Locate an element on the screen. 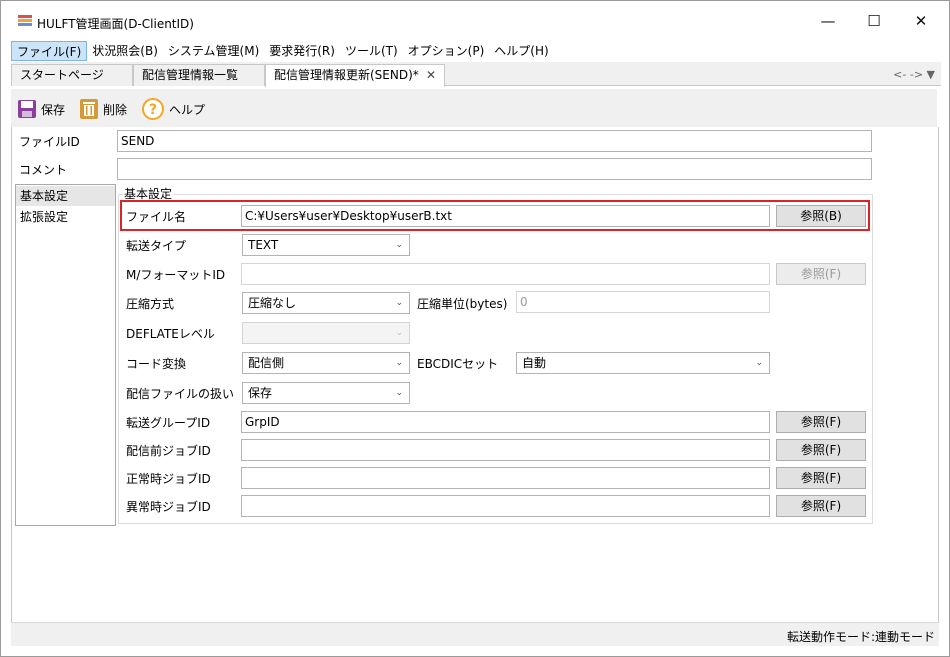  browse-file-button: 参照(B) is located at coordinates (821, 216).